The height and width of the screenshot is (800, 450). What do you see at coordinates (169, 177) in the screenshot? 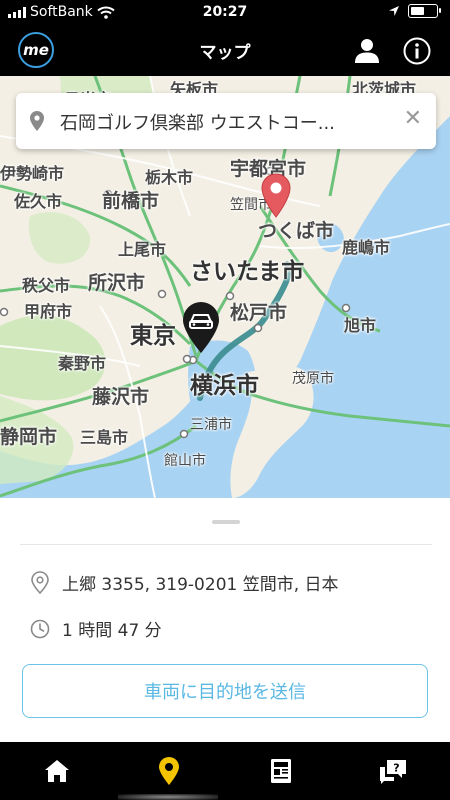
I see `map-label: 栃木市` at bounding box center [169, 177].